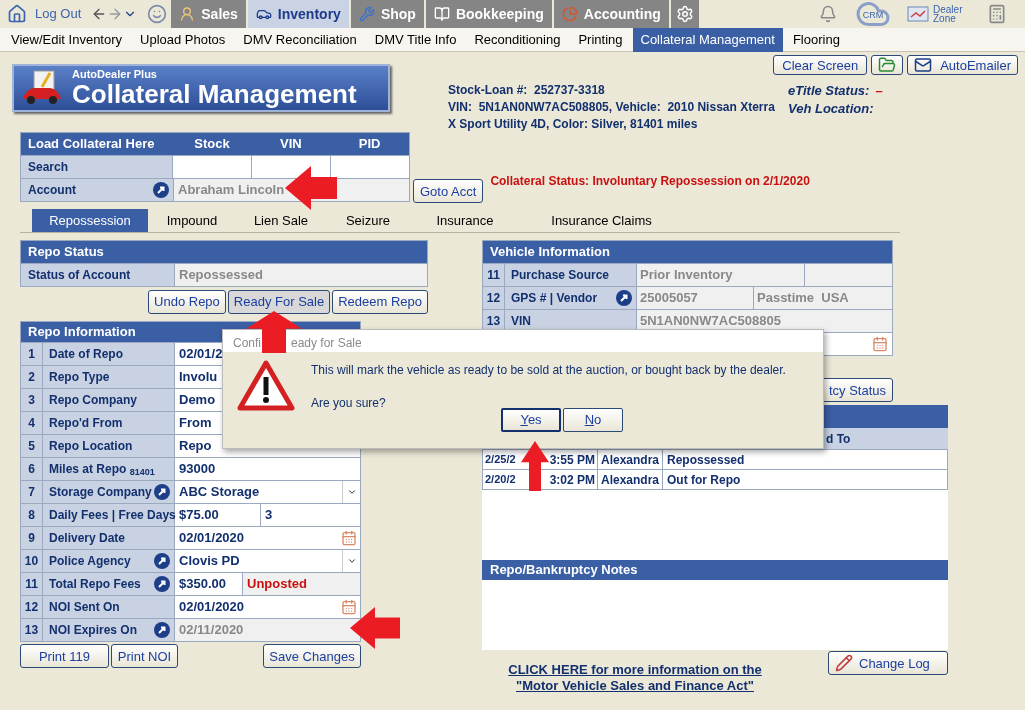  What do you see at coordinates (997, 14) in the screenshot?
I see `calculator-icon` at bounding box center [997, 14].